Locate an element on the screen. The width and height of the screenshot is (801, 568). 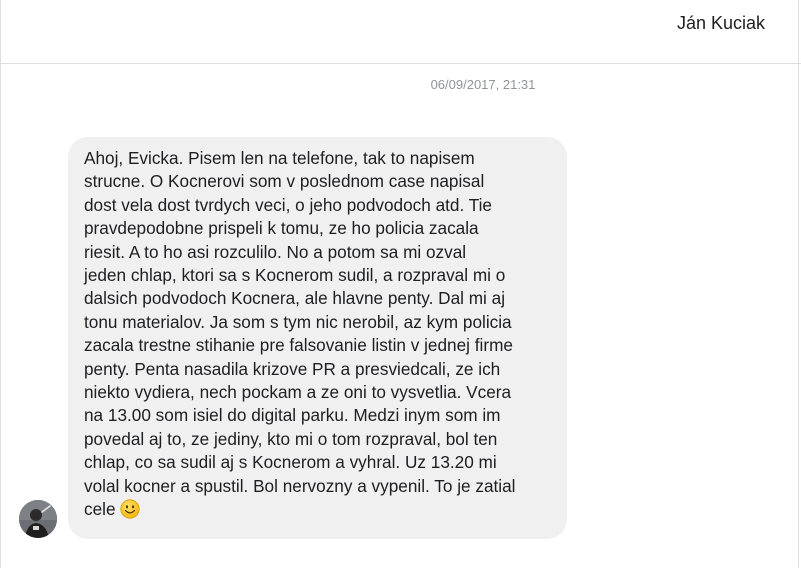
message-last-line: cele is located at coordinates (316, 509).